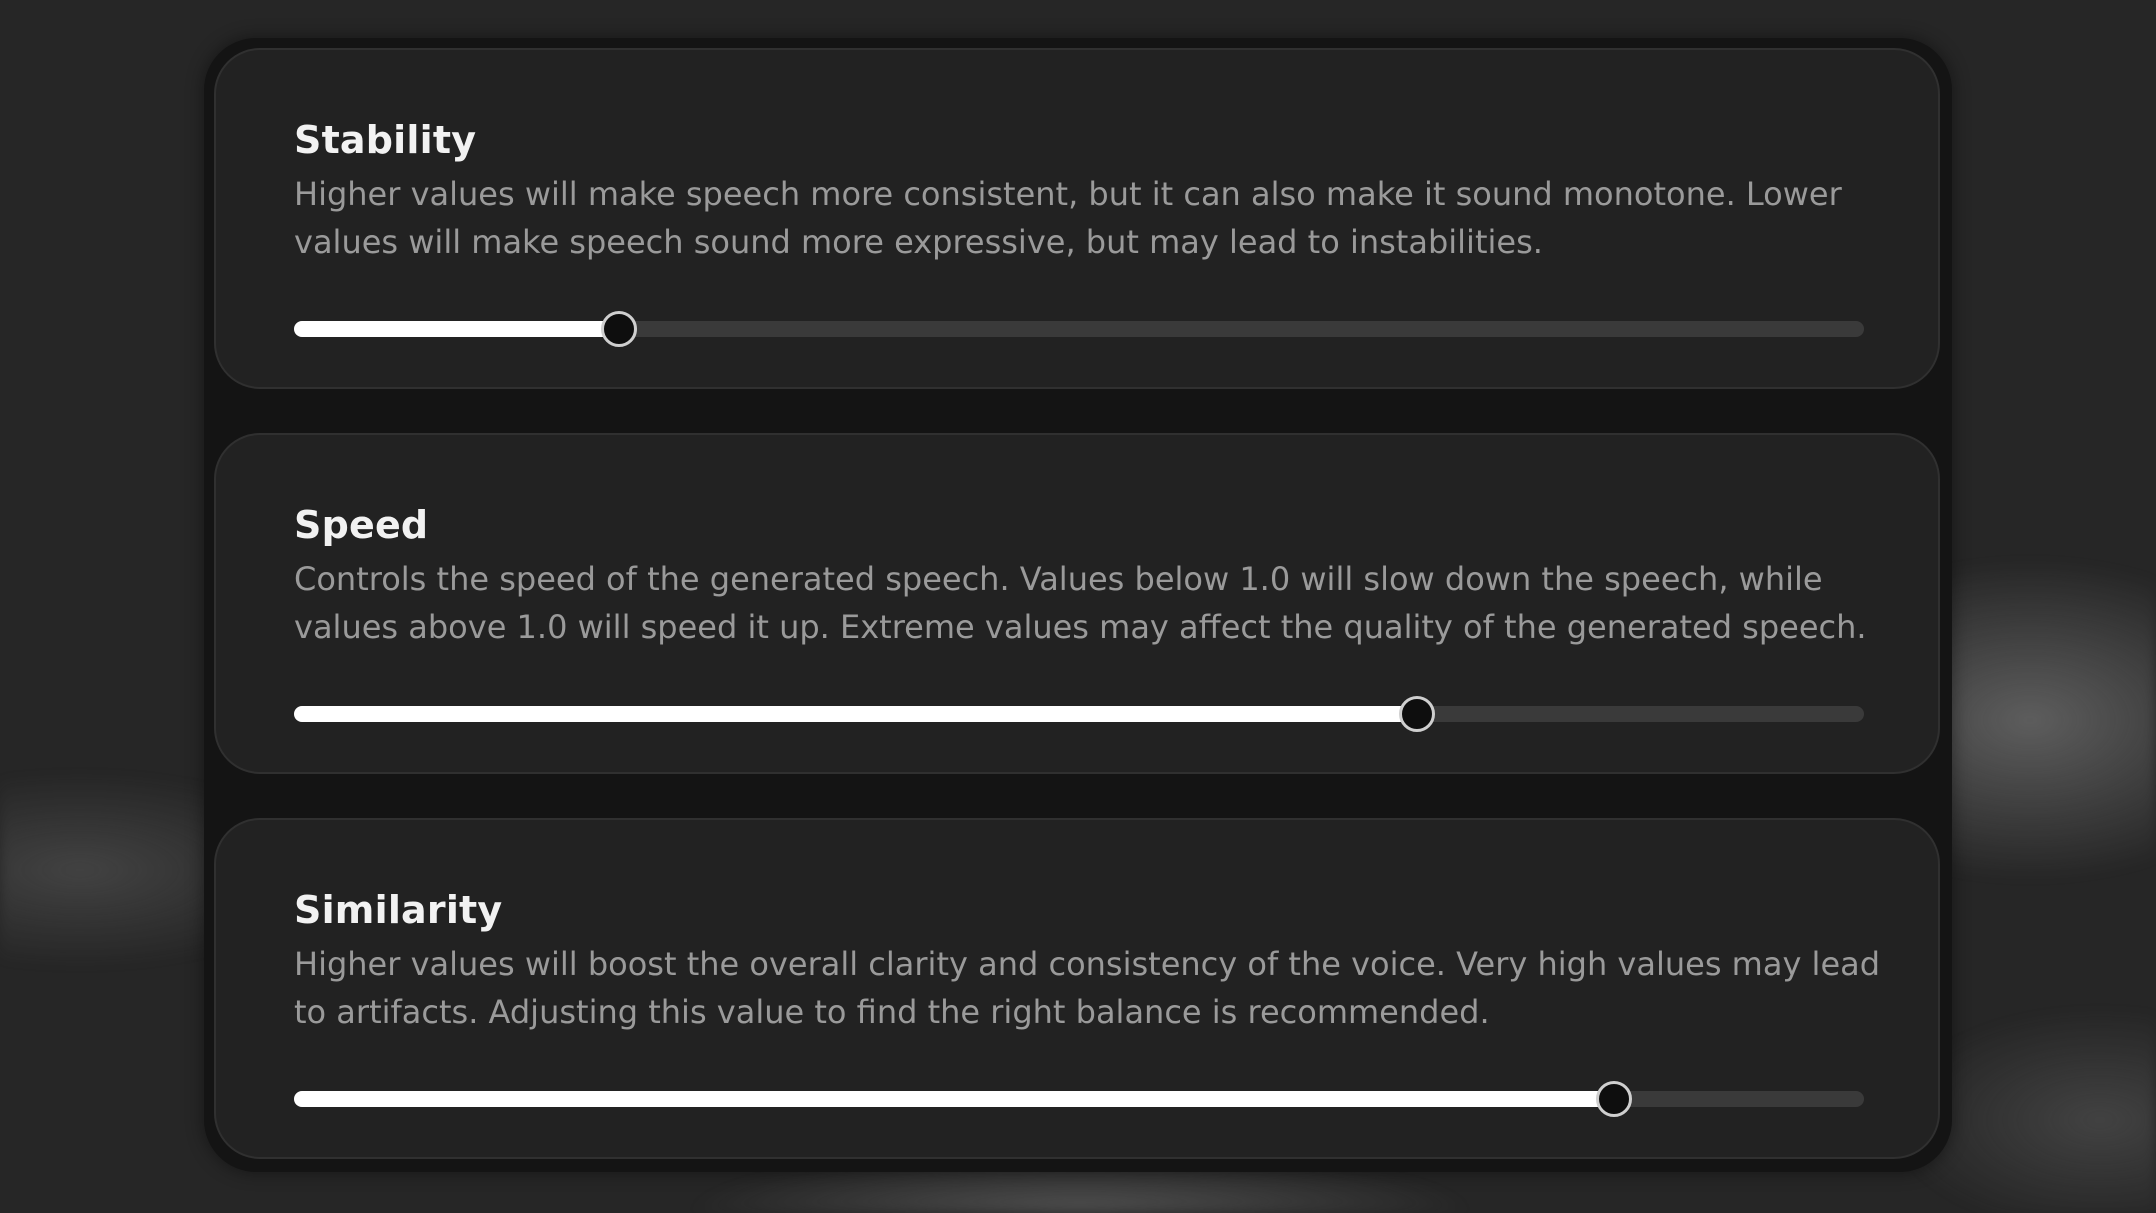 The height and width of the screenshot is (1213, 2156). Describe the element at coordinates (954, 1099) in the screenshot. I see `similarity-slider-fill` at that location.